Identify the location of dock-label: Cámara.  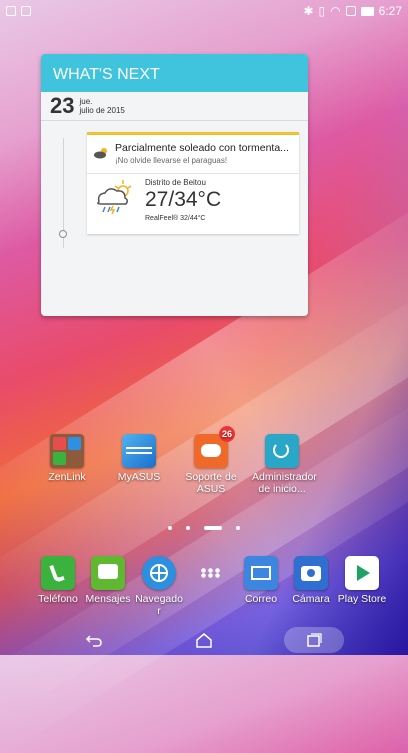
(311, 599).